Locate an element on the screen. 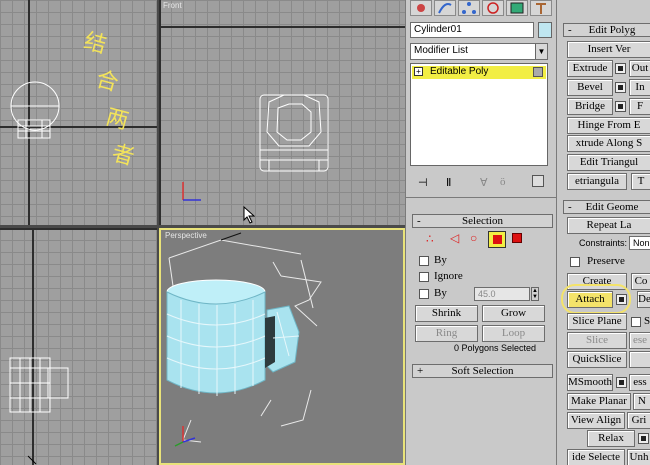 The image size is (650, 465). by-angle-checkbox is located at coordinates (424, 294).